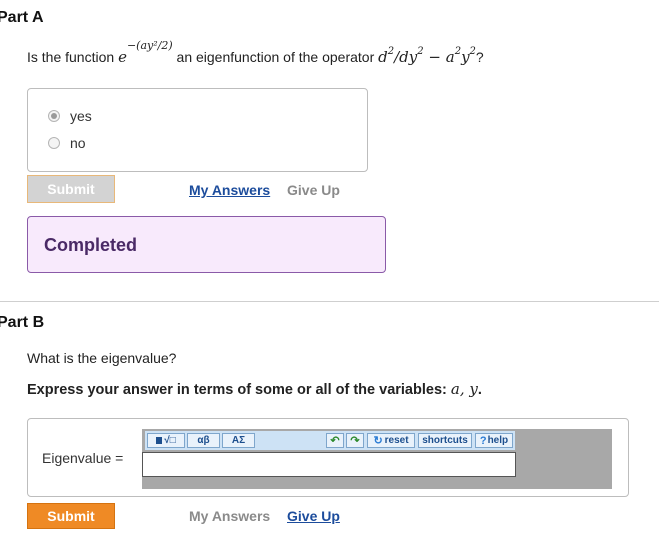 The image size is (659, 546). What do you see at coordinates (203, 440) in the screenshot?
I see `greek-letters-button: αβ` at bounding box center [203, 440].